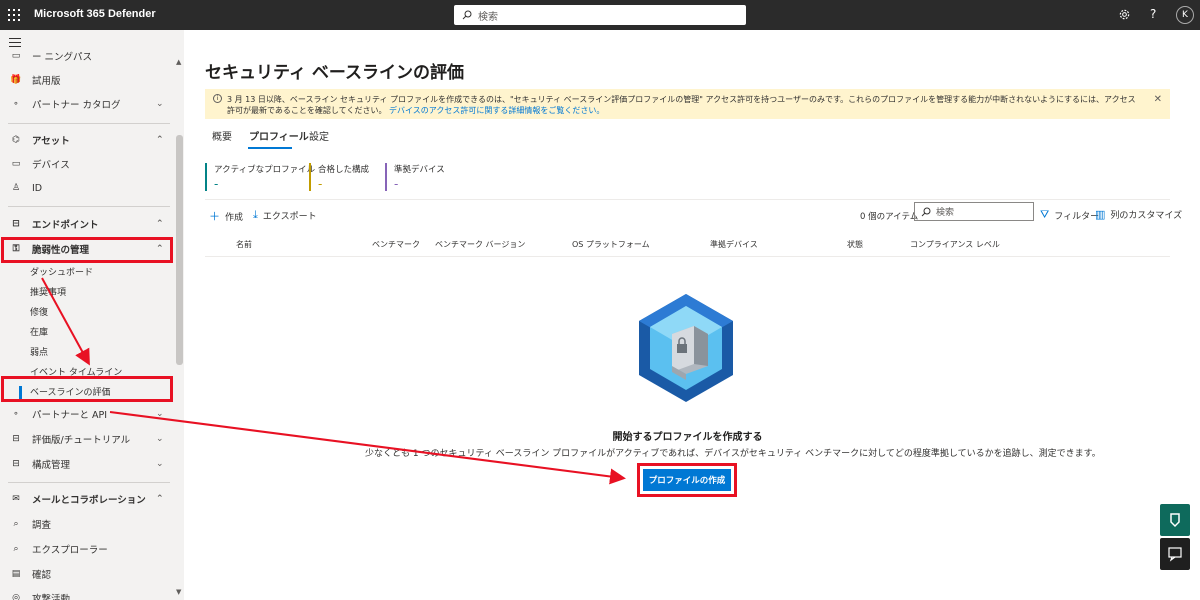  Describe the element at coordinates (687, 437) in the screenshot. I see `empty-state-title: 開始するプロファイルを作成する` at that location.